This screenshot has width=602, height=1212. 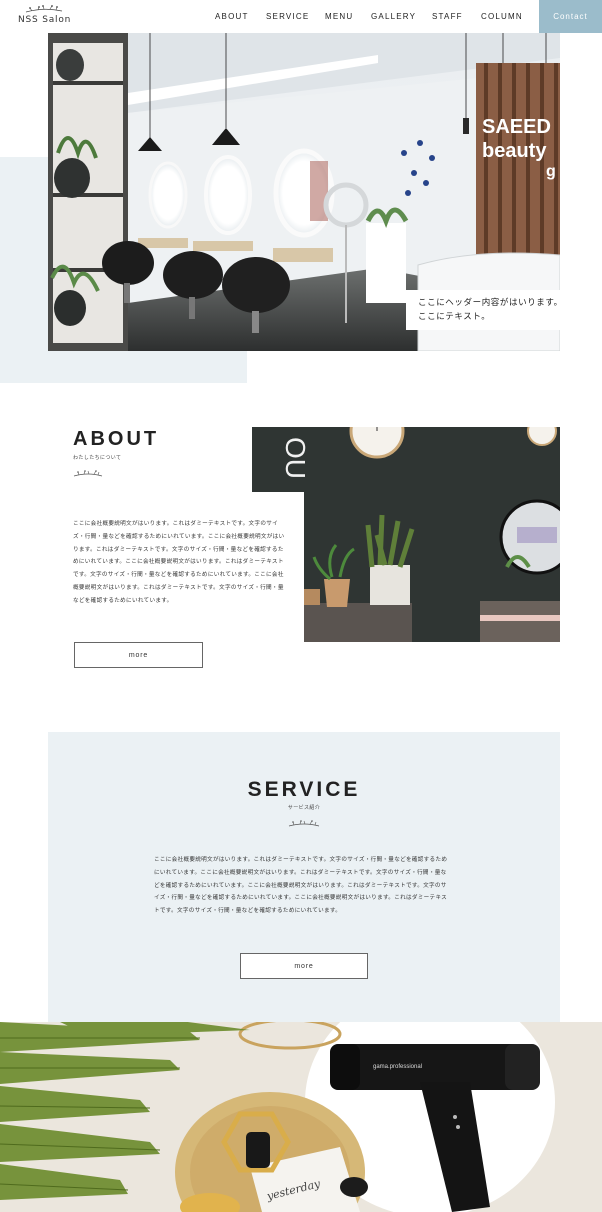 I want to click on salon-sign-text: SAEED, so click(x=516, y=127).